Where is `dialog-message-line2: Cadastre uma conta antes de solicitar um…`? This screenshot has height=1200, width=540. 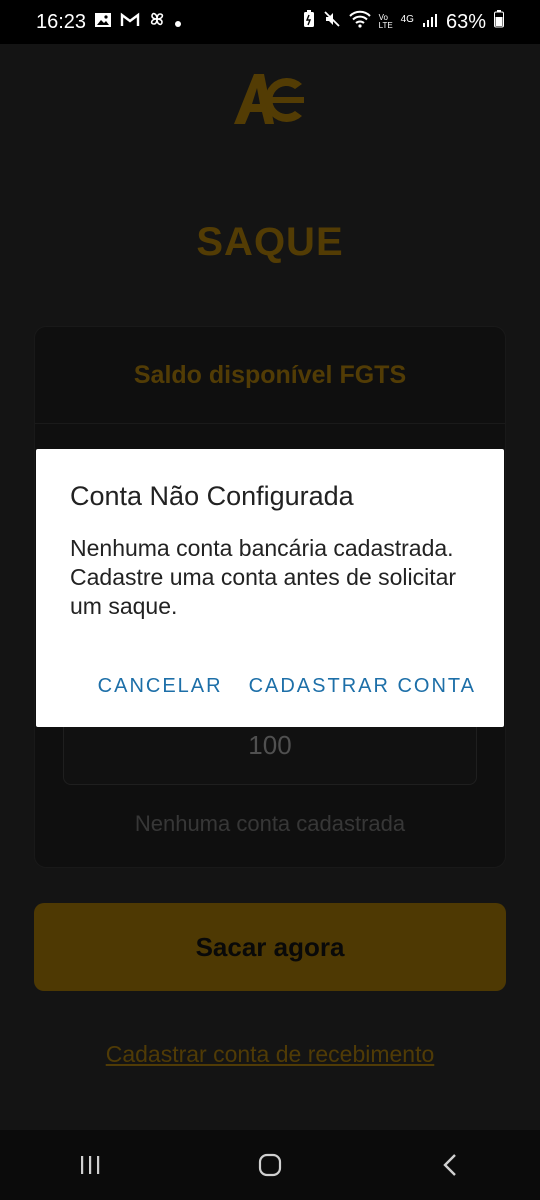
dialog-message-line2: Cadastre uma conta antes de solicitar um… is located at coordinates (263, 591).